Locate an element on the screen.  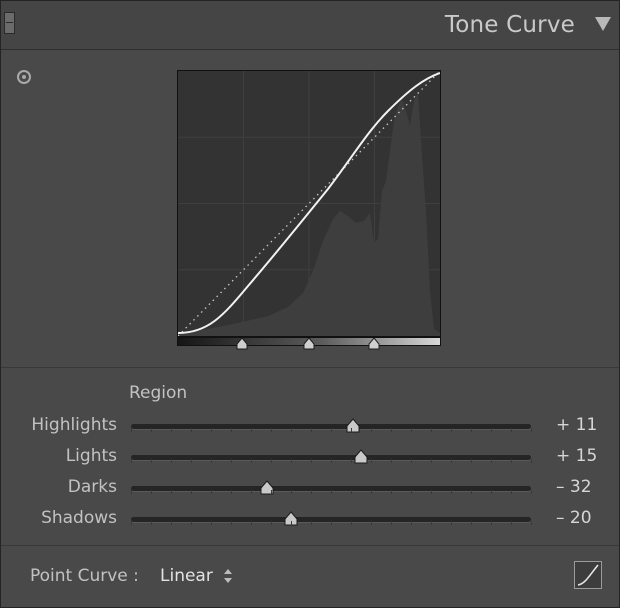
disclosure-triangle-icon is located at coordinates (603, 24).